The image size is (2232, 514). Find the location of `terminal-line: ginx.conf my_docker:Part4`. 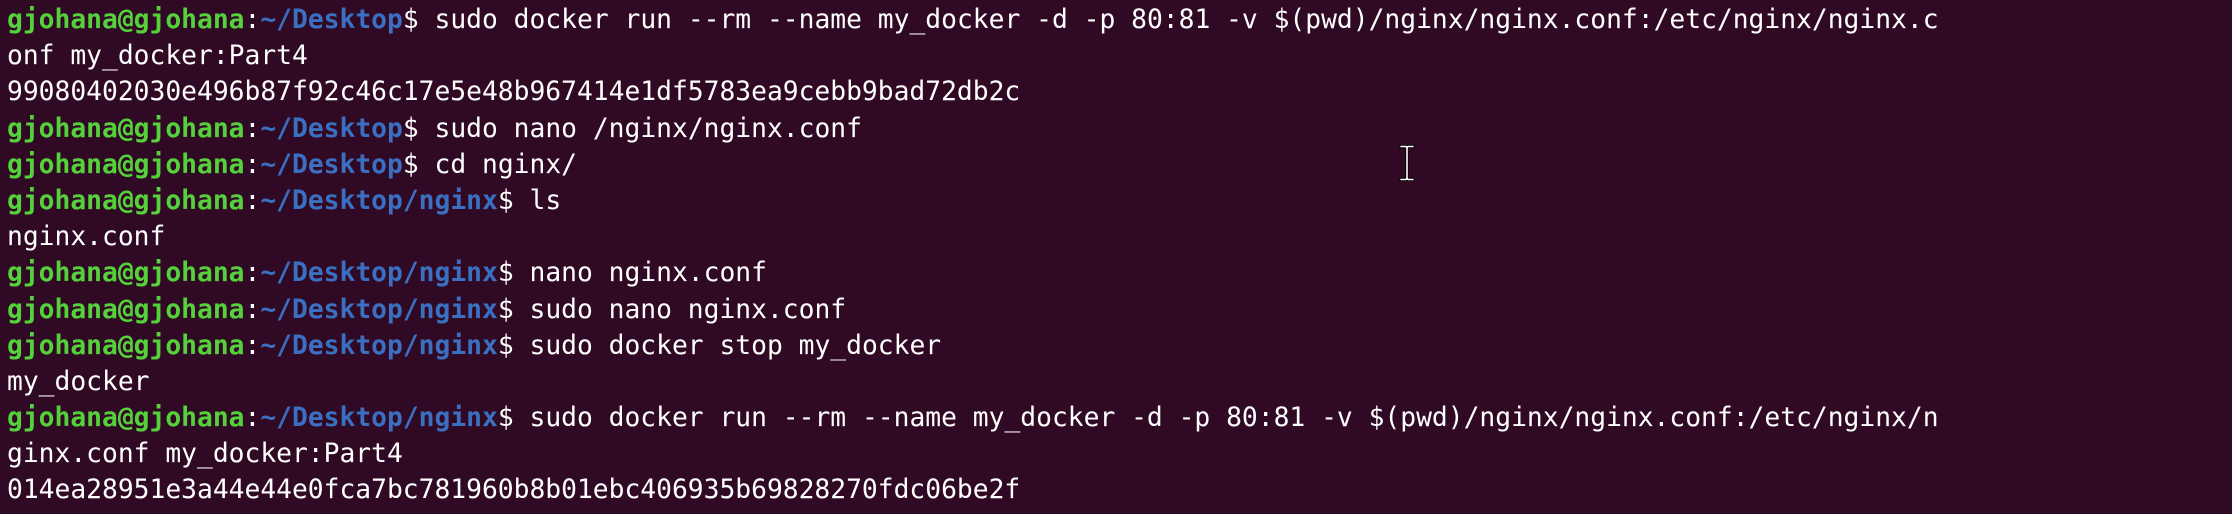

terminal-line: ginx.conf my_docker:Part4 is located at coordinates (205, 454).